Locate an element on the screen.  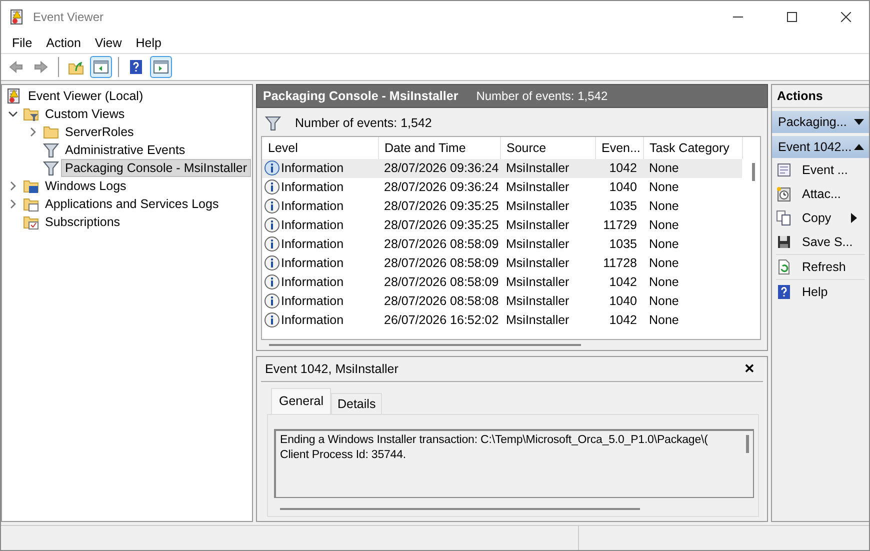
tree-item: Event Viewer (Local) is located at coordinates (85, 96).